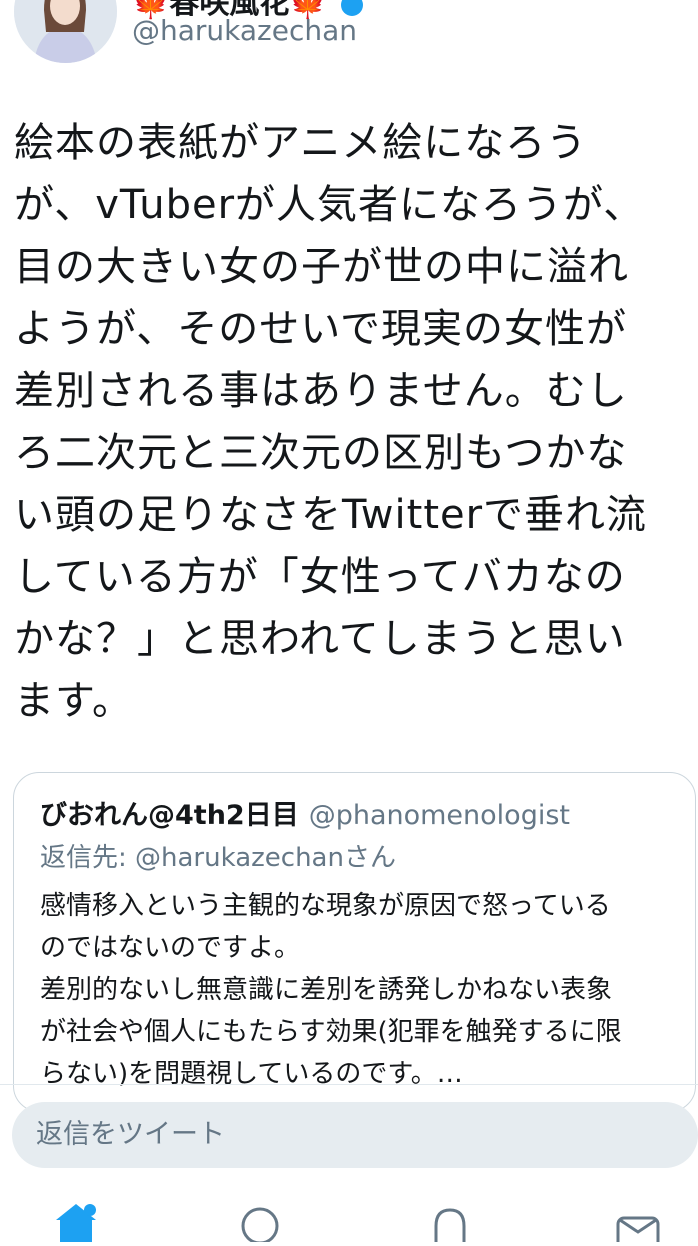 The height and width of the screenshot is (1246, 698). I want to click on tab-home, so click(76, 1221).